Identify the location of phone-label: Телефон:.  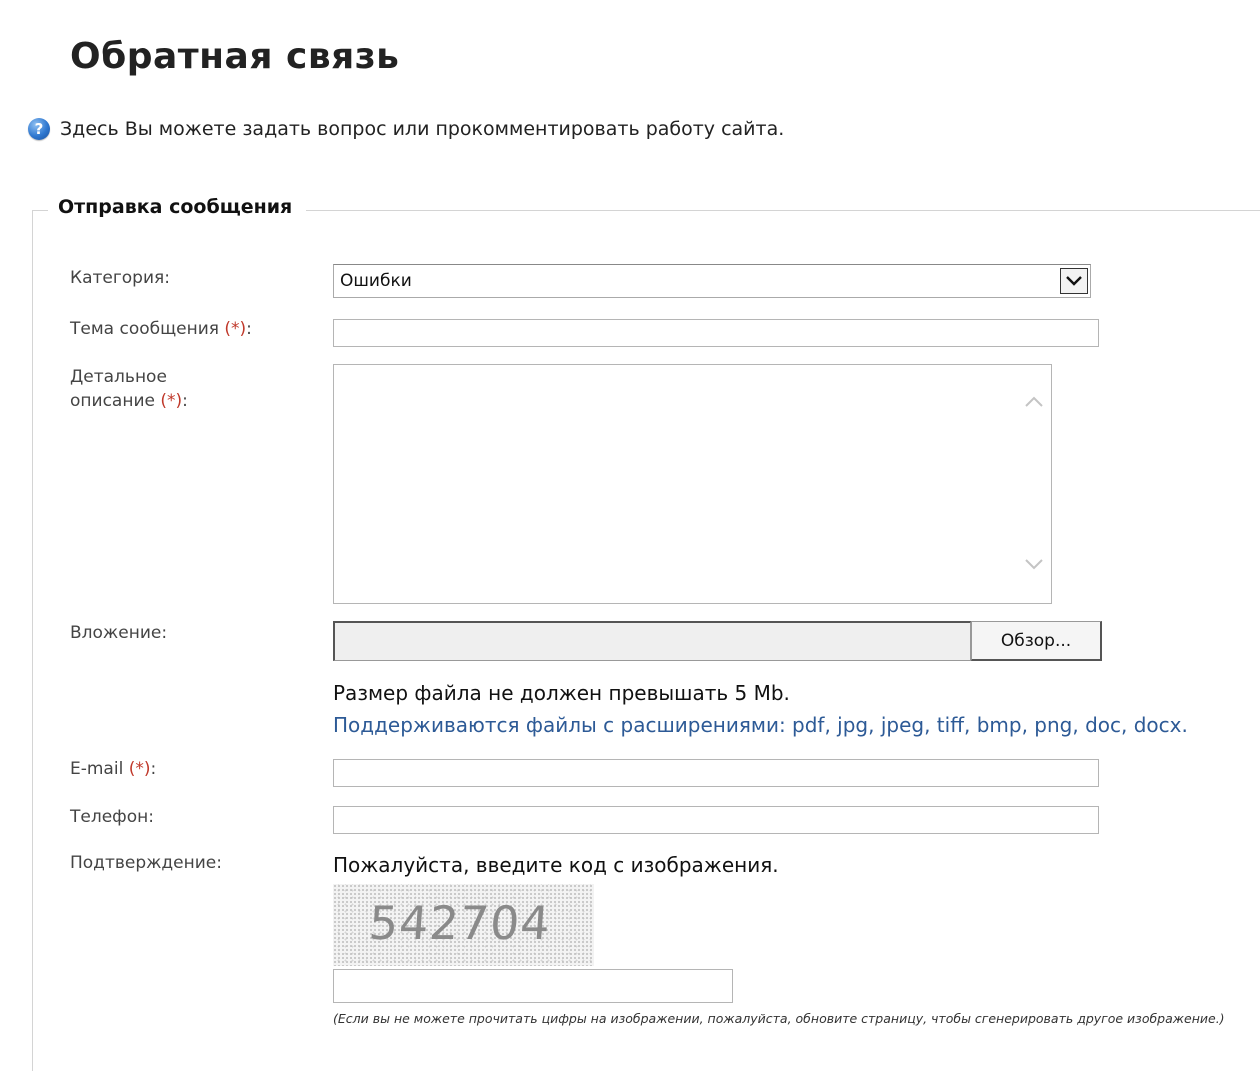
(112, 817).